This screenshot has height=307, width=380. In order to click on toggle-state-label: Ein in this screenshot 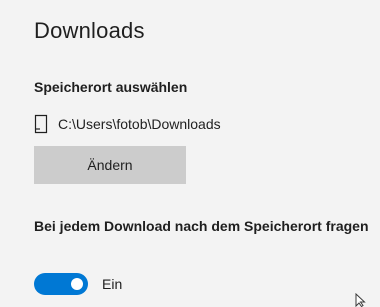, I will do `click(112, 284)`.